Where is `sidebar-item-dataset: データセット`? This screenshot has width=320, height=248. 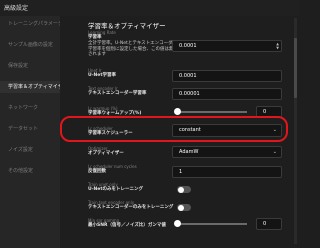
sidebar-item-dataset: データセット is located at coordinates (30, 129).